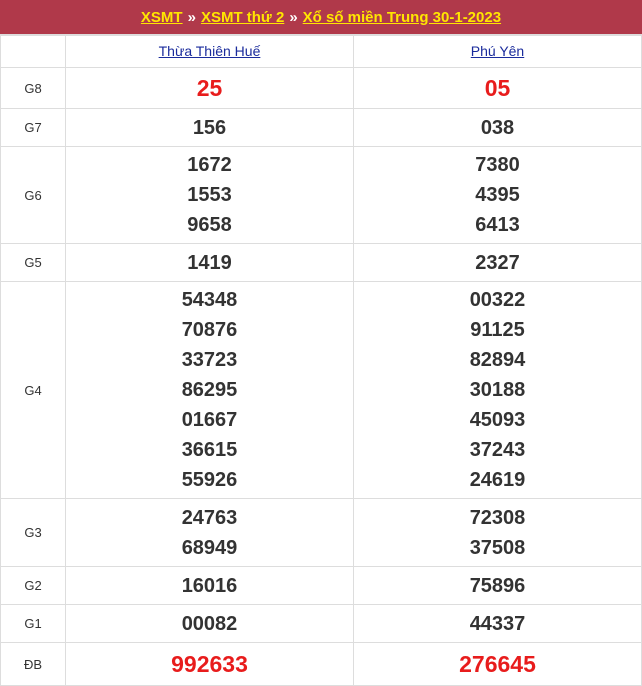 This screenshot has height=686, width=642. What do you see at coordinates (209, 330) in the screenshot?
I see `result-number: 70876` at bounding box center [209, 330].